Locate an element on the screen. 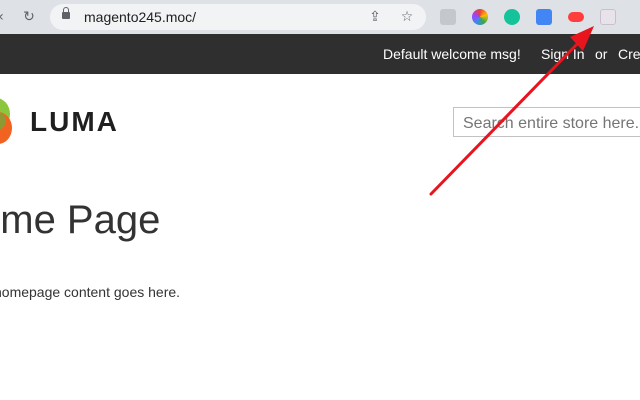 The width and height of the screenshot is (640, 400). reload-icon: ↻ is located at coordinates (29, 17).